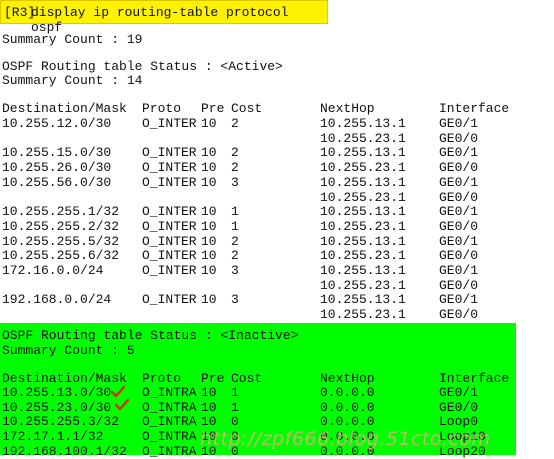 This screenshot has width=554, height=459. I want to click on cell-dest: 10.255.255.2/32, so click(61, 226).